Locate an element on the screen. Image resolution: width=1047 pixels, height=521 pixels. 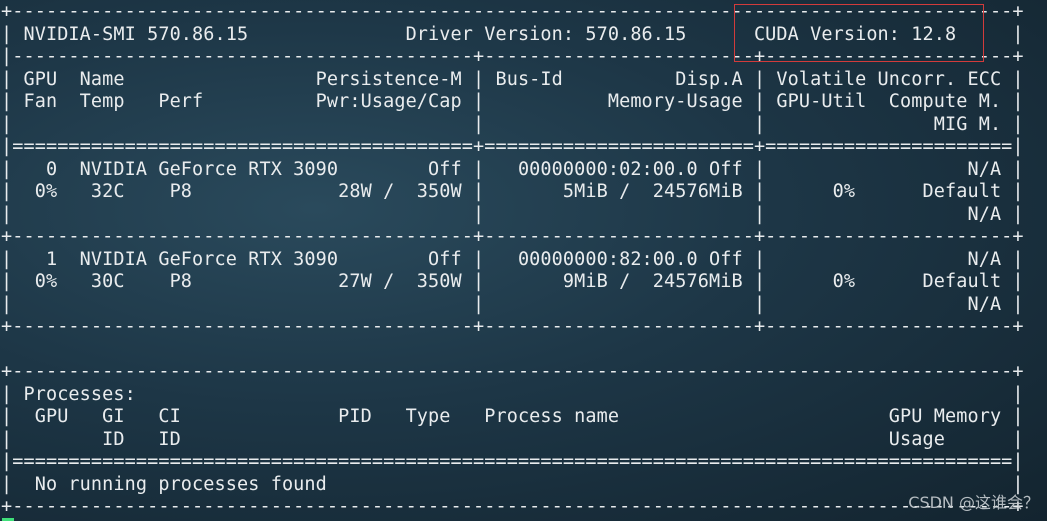
gpu0-row-3: | | | N/A | is located at coordinates (512, 214).